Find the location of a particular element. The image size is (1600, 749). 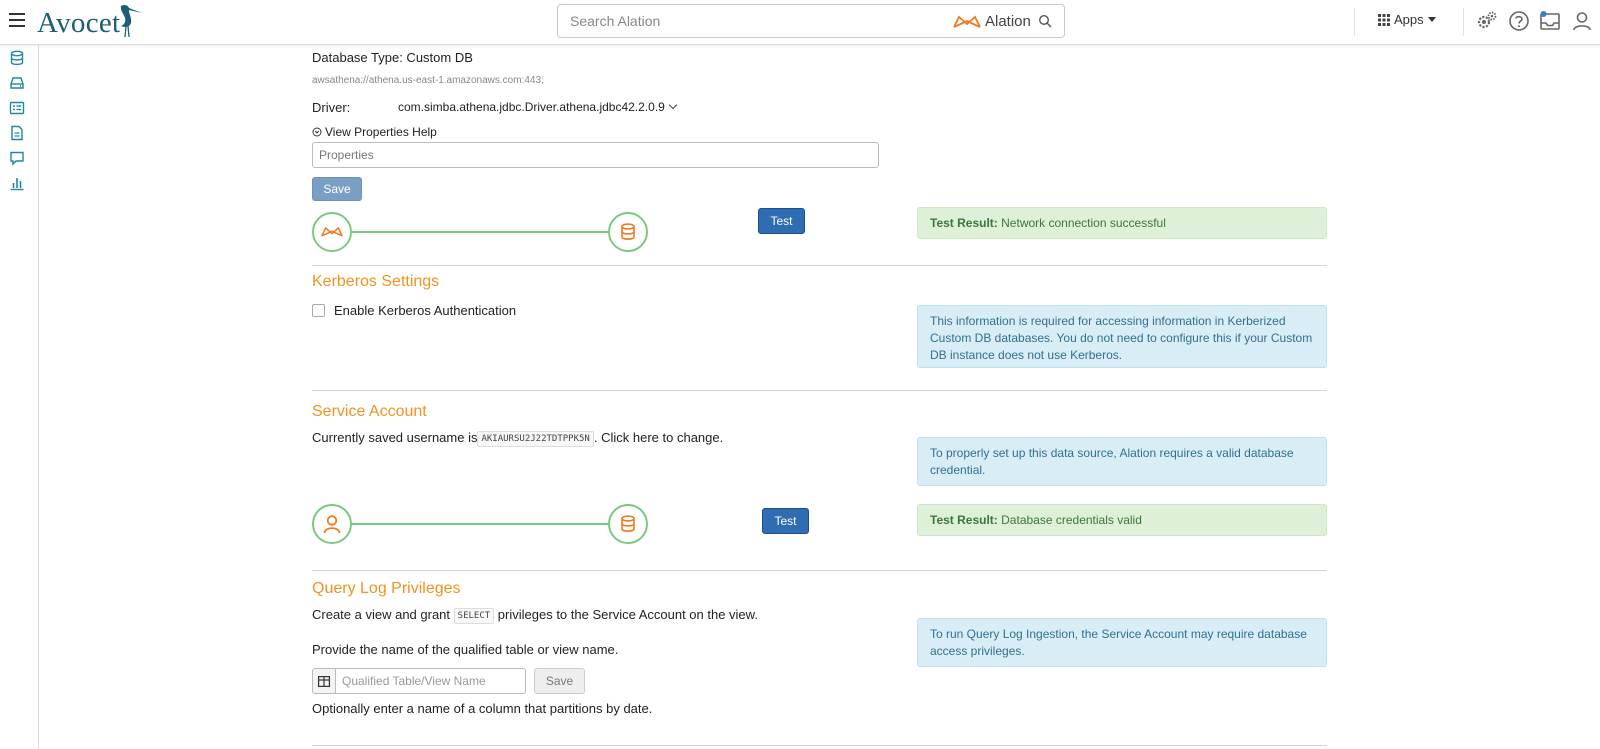

circle-arrow-icon is located at coordinates (317, 132).